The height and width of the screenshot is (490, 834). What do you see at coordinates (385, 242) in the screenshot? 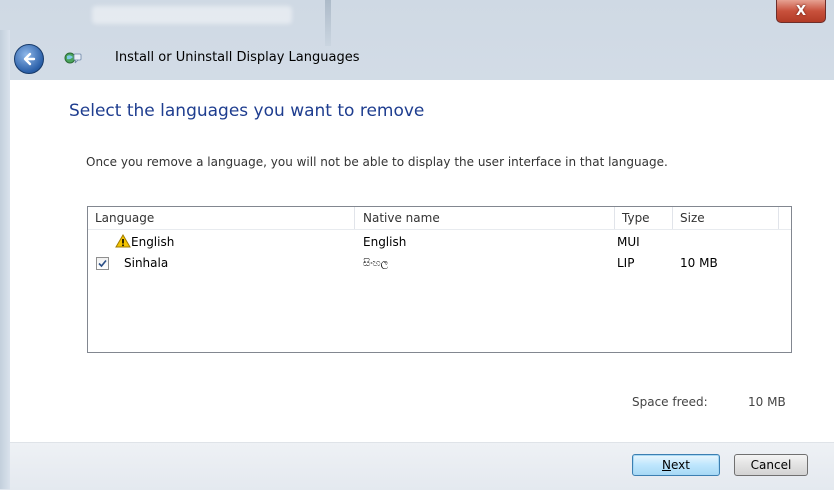
I see `native-name: English` at bounding box center [385, 242].